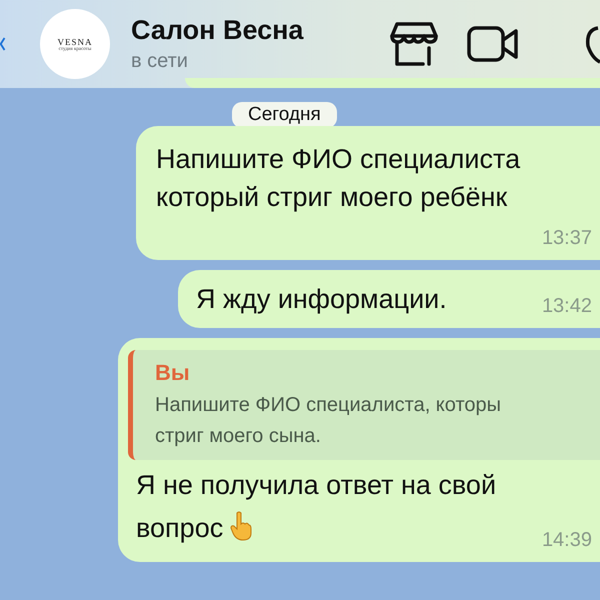 This screenshot has width=600, height=600. Describe the element at coordinates (493, 44) in the screenshot. I see `video-camera-icon` at that location.